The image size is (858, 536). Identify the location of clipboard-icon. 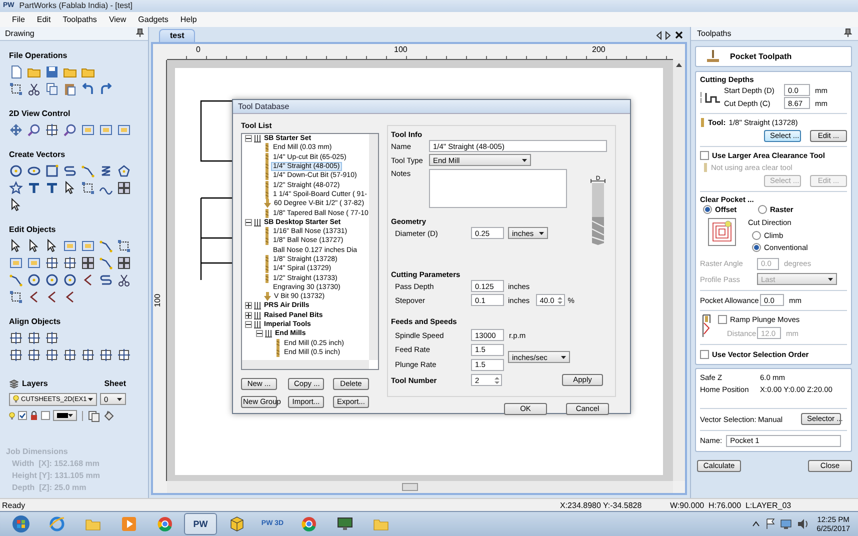
(70, 89).